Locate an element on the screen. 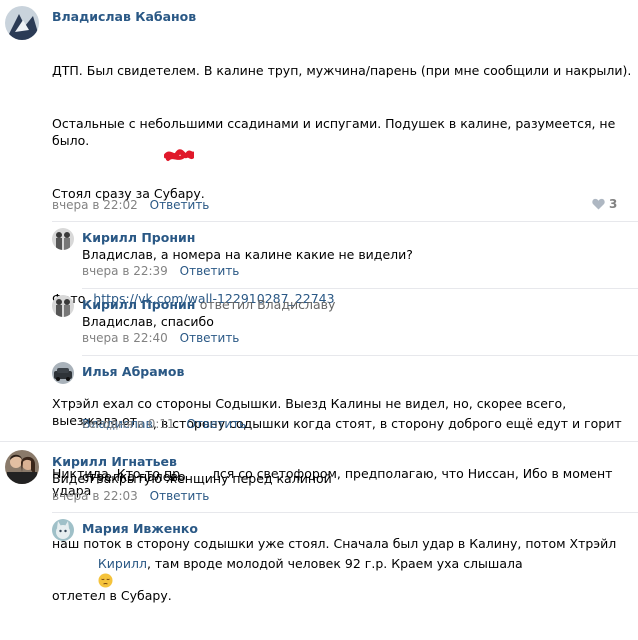 This screenshot has height=640, width=638. comment-meta: сегодня в 0:11 Ответить is located at coordinates (164, 424).